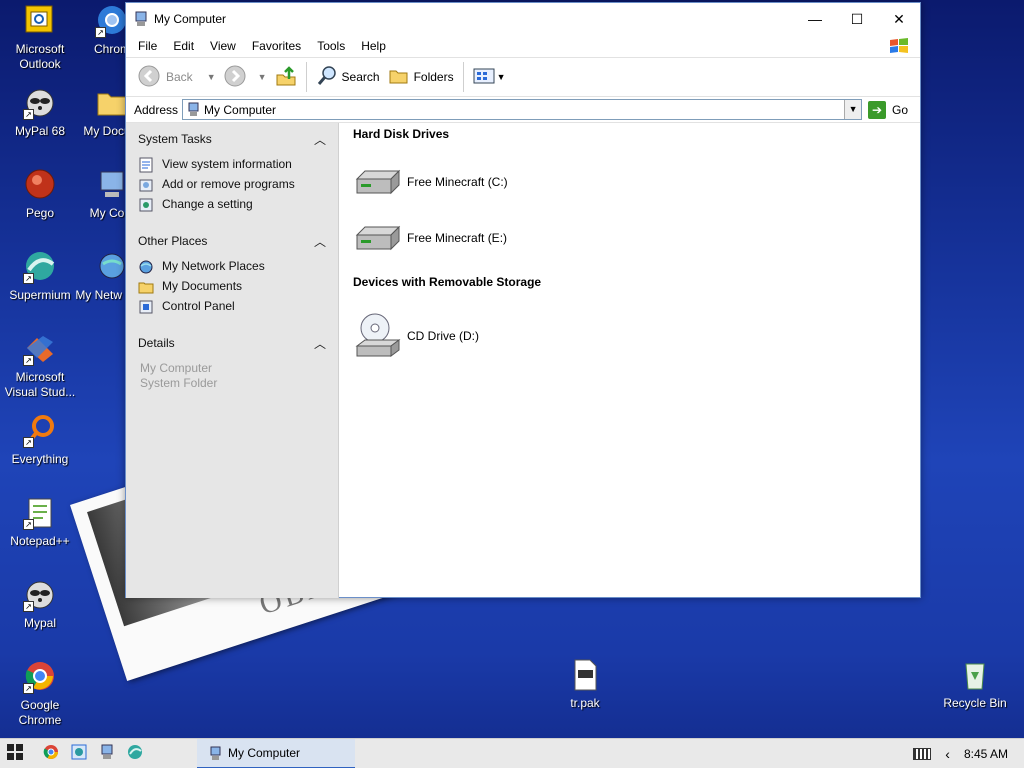 The width and height of the screenshot is (1024, 768). Describe the element at coordinates (585, 684) in the screenshot. I see `desktop-icon-tr-pak: tr.pak` at that location.